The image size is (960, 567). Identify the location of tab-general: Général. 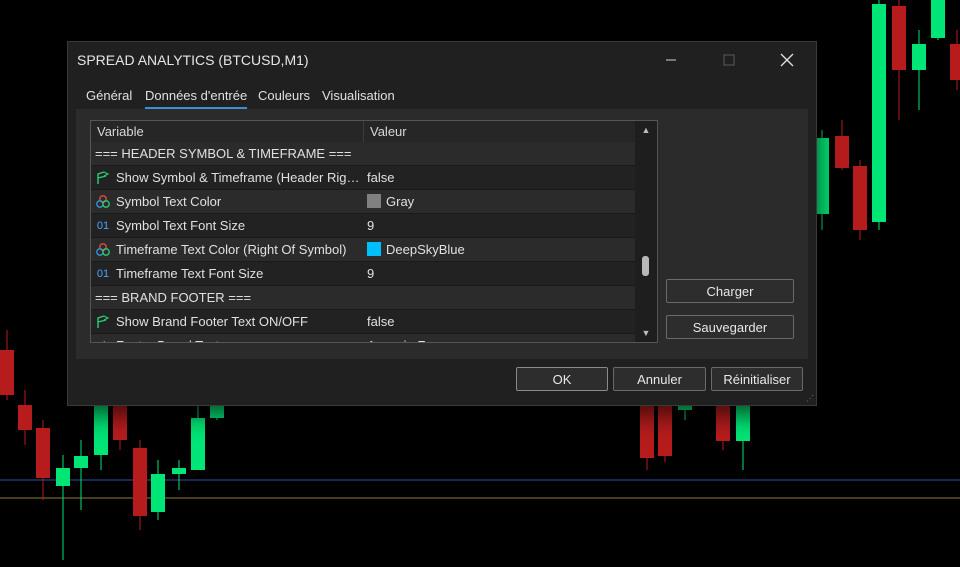
(109, 95).